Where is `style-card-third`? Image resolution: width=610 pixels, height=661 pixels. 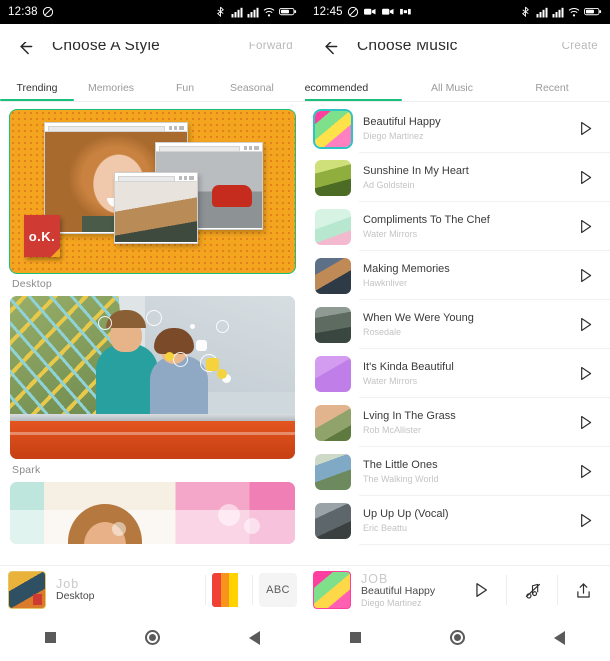 style-card-third is located at coordinates (152, 513).